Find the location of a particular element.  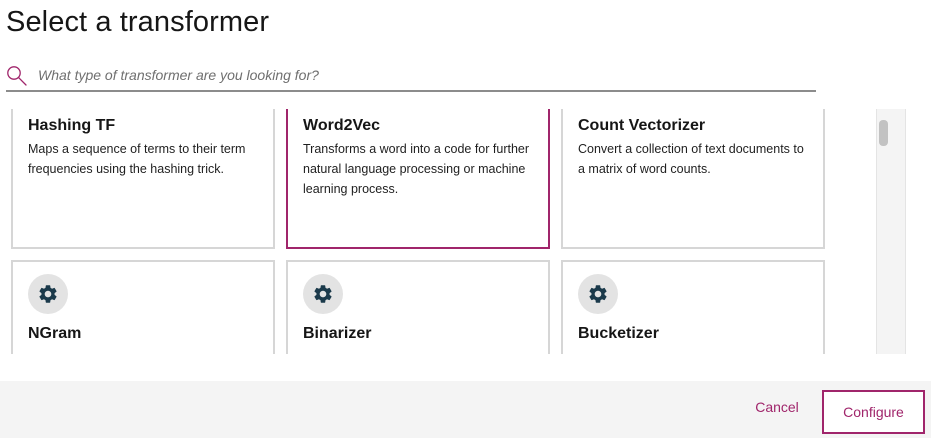

card-title: NGram is located at coordinates (55, 333).